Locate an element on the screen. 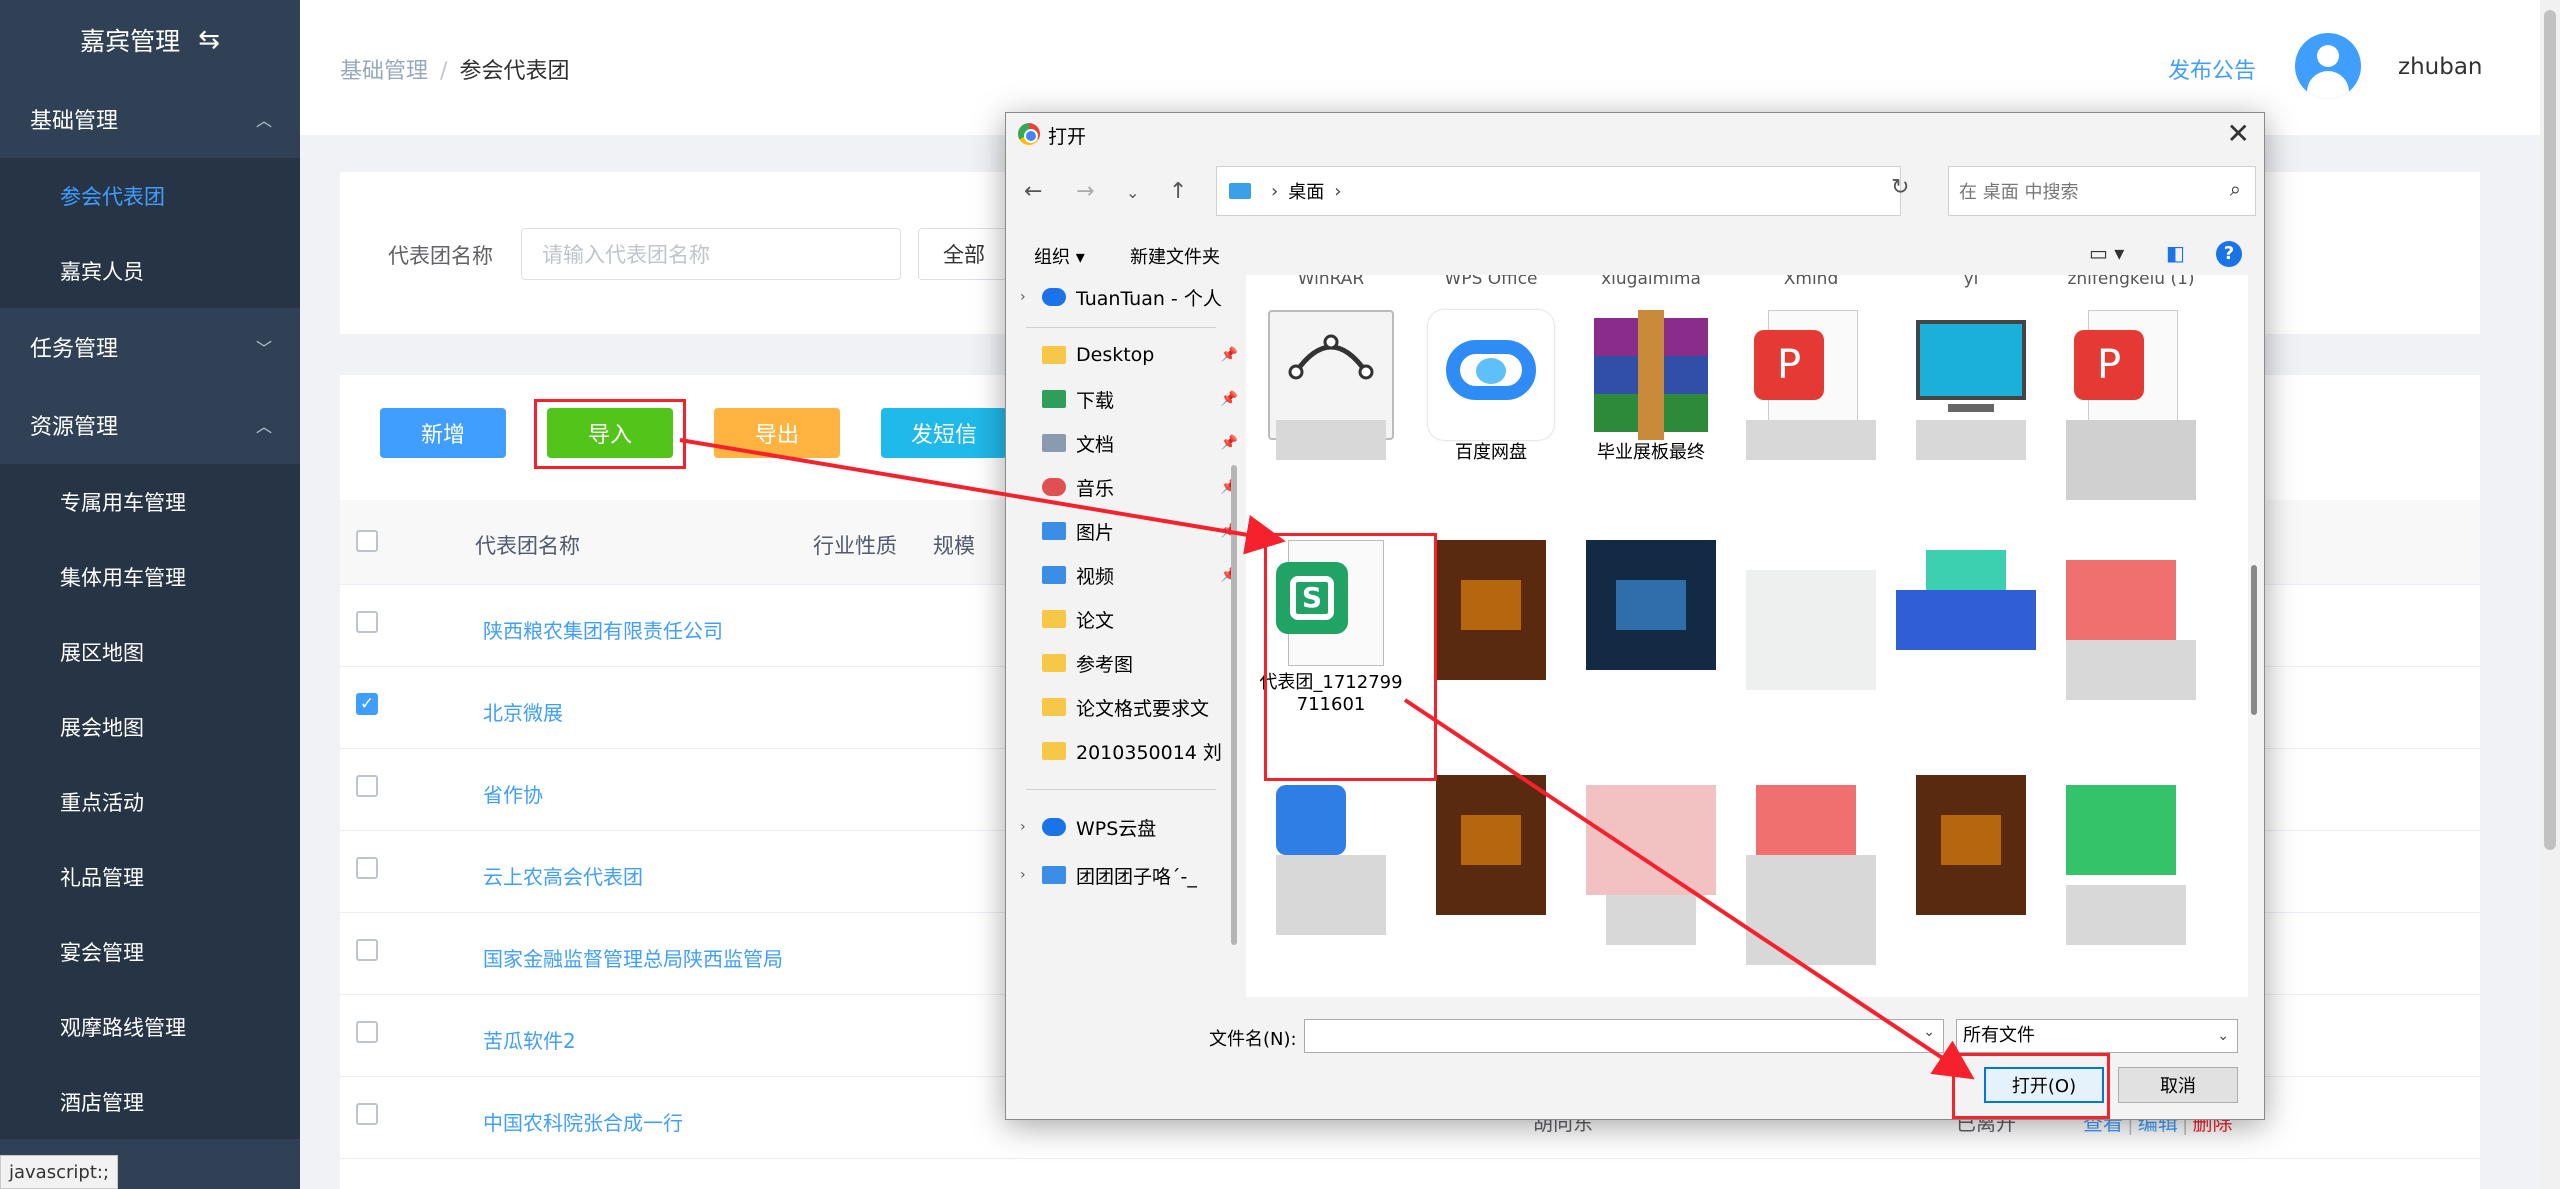 The height and width of the screenshot is (1189, 2560). nav-item-user: › 团团团子咯´-_ is located at coordinates (1131, 875).